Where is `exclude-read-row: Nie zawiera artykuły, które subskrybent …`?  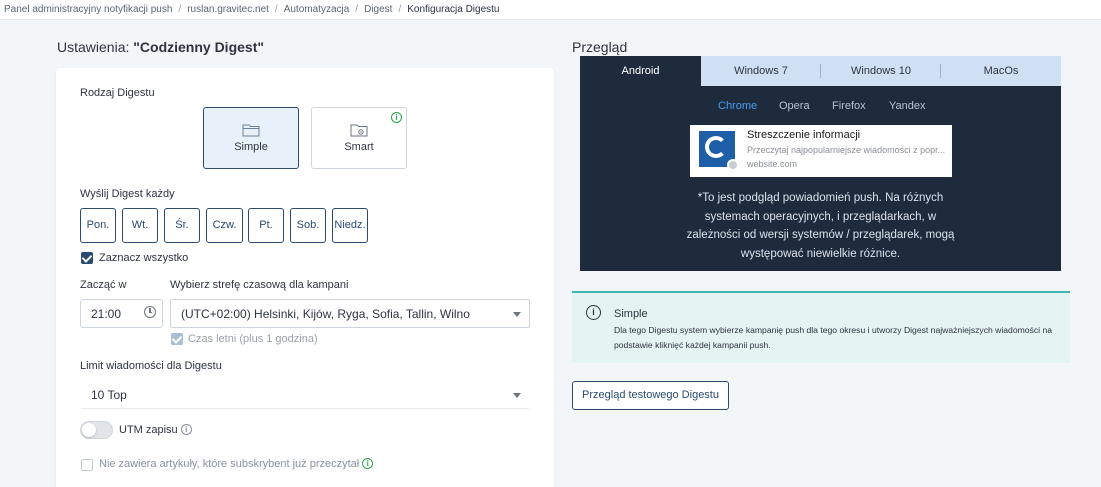 exclude-read-row: Nie zawiera artykuły, które subskrybent … is located at coordinates (236, 464).